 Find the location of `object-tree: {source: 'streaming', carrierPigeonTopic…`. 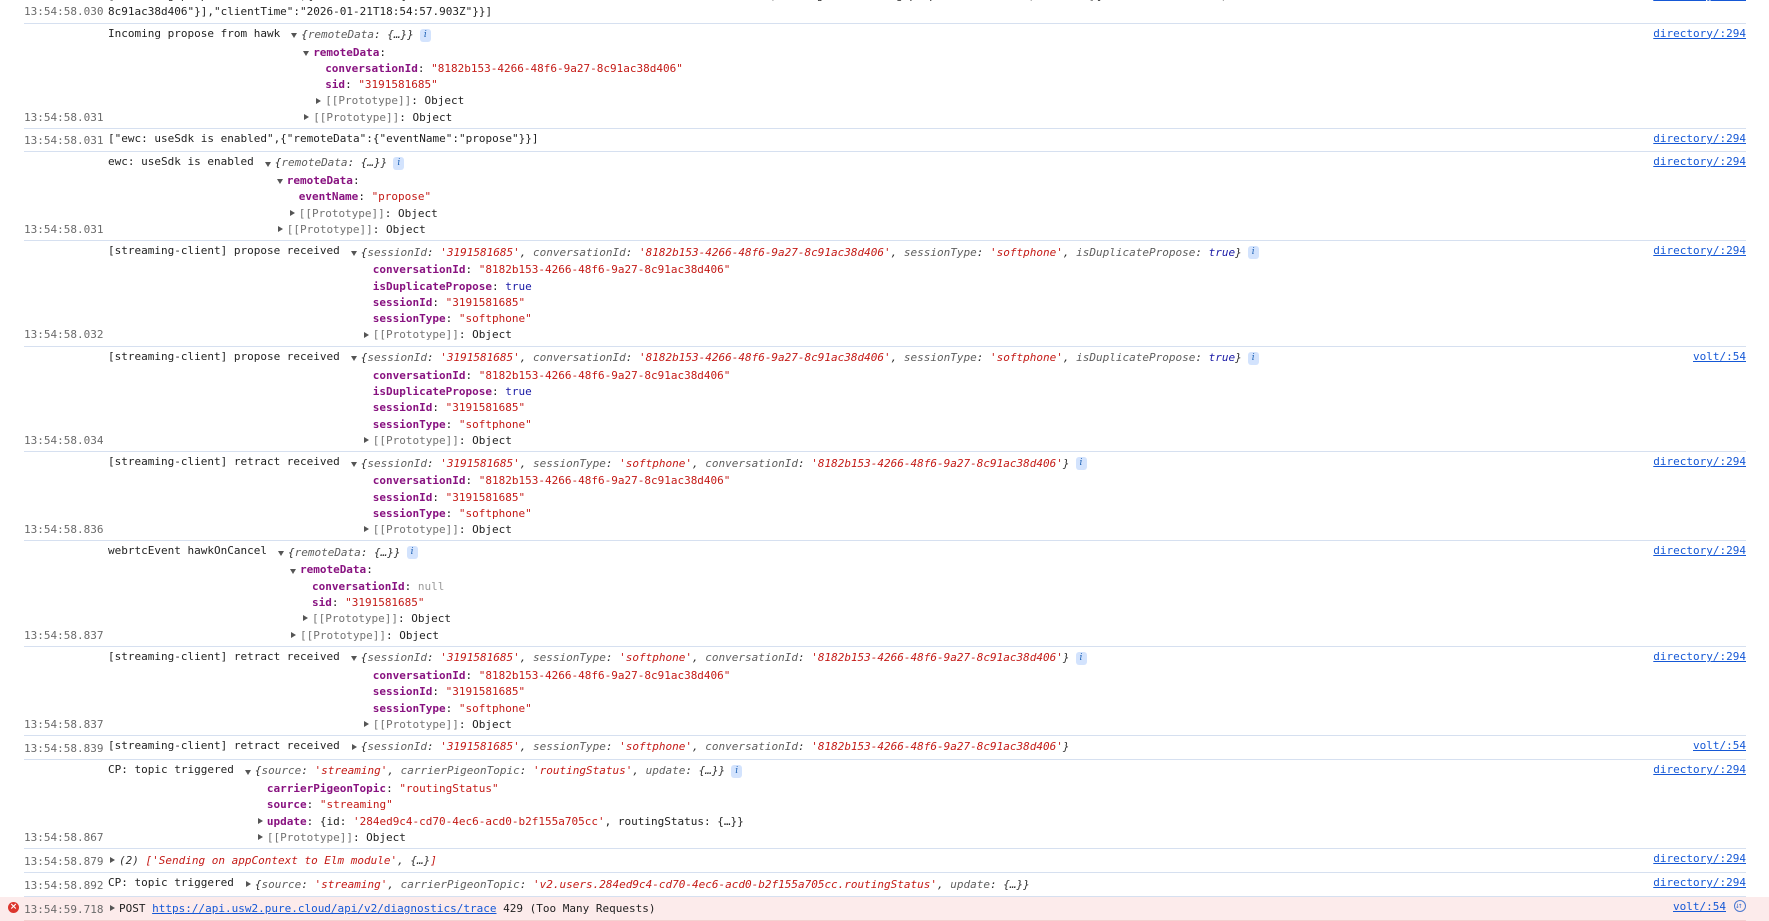

object-tree: {source: 'streaming', carrierPigeonTopic… is located at coordinates (637, 884).